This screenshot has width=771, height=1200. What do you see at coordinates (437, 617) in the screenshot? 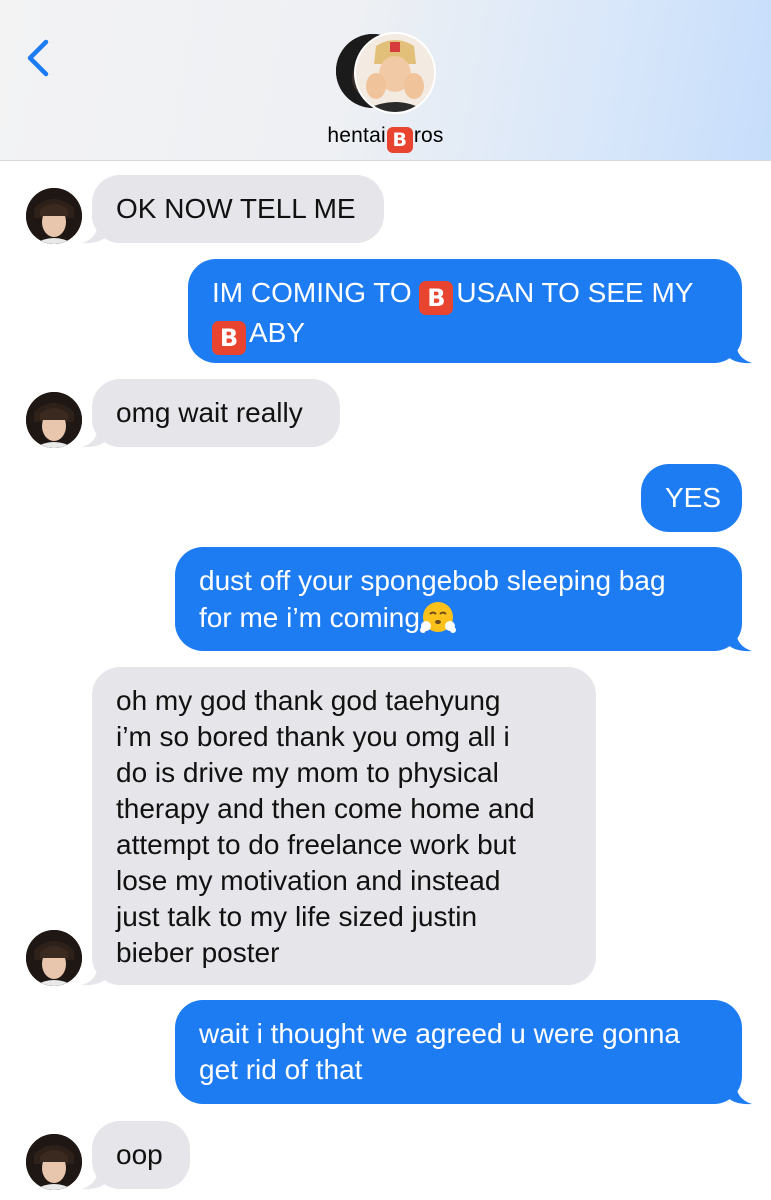
I see `face-with-steam-icon` at bounding box center [437, 617].